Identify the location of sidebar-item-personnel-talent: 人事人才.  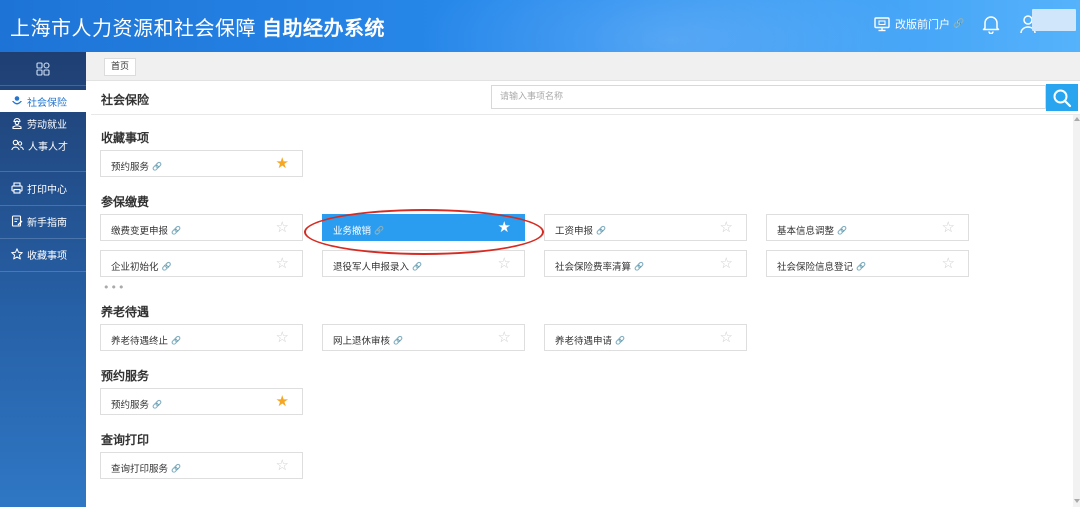
(43, 145).